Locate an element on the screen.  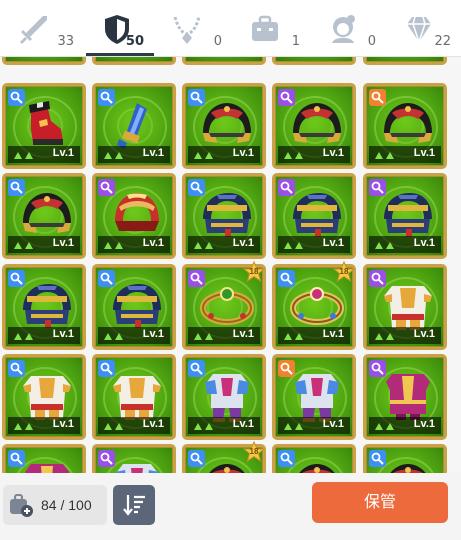
boot-icon is located at coordinates (46, 123).